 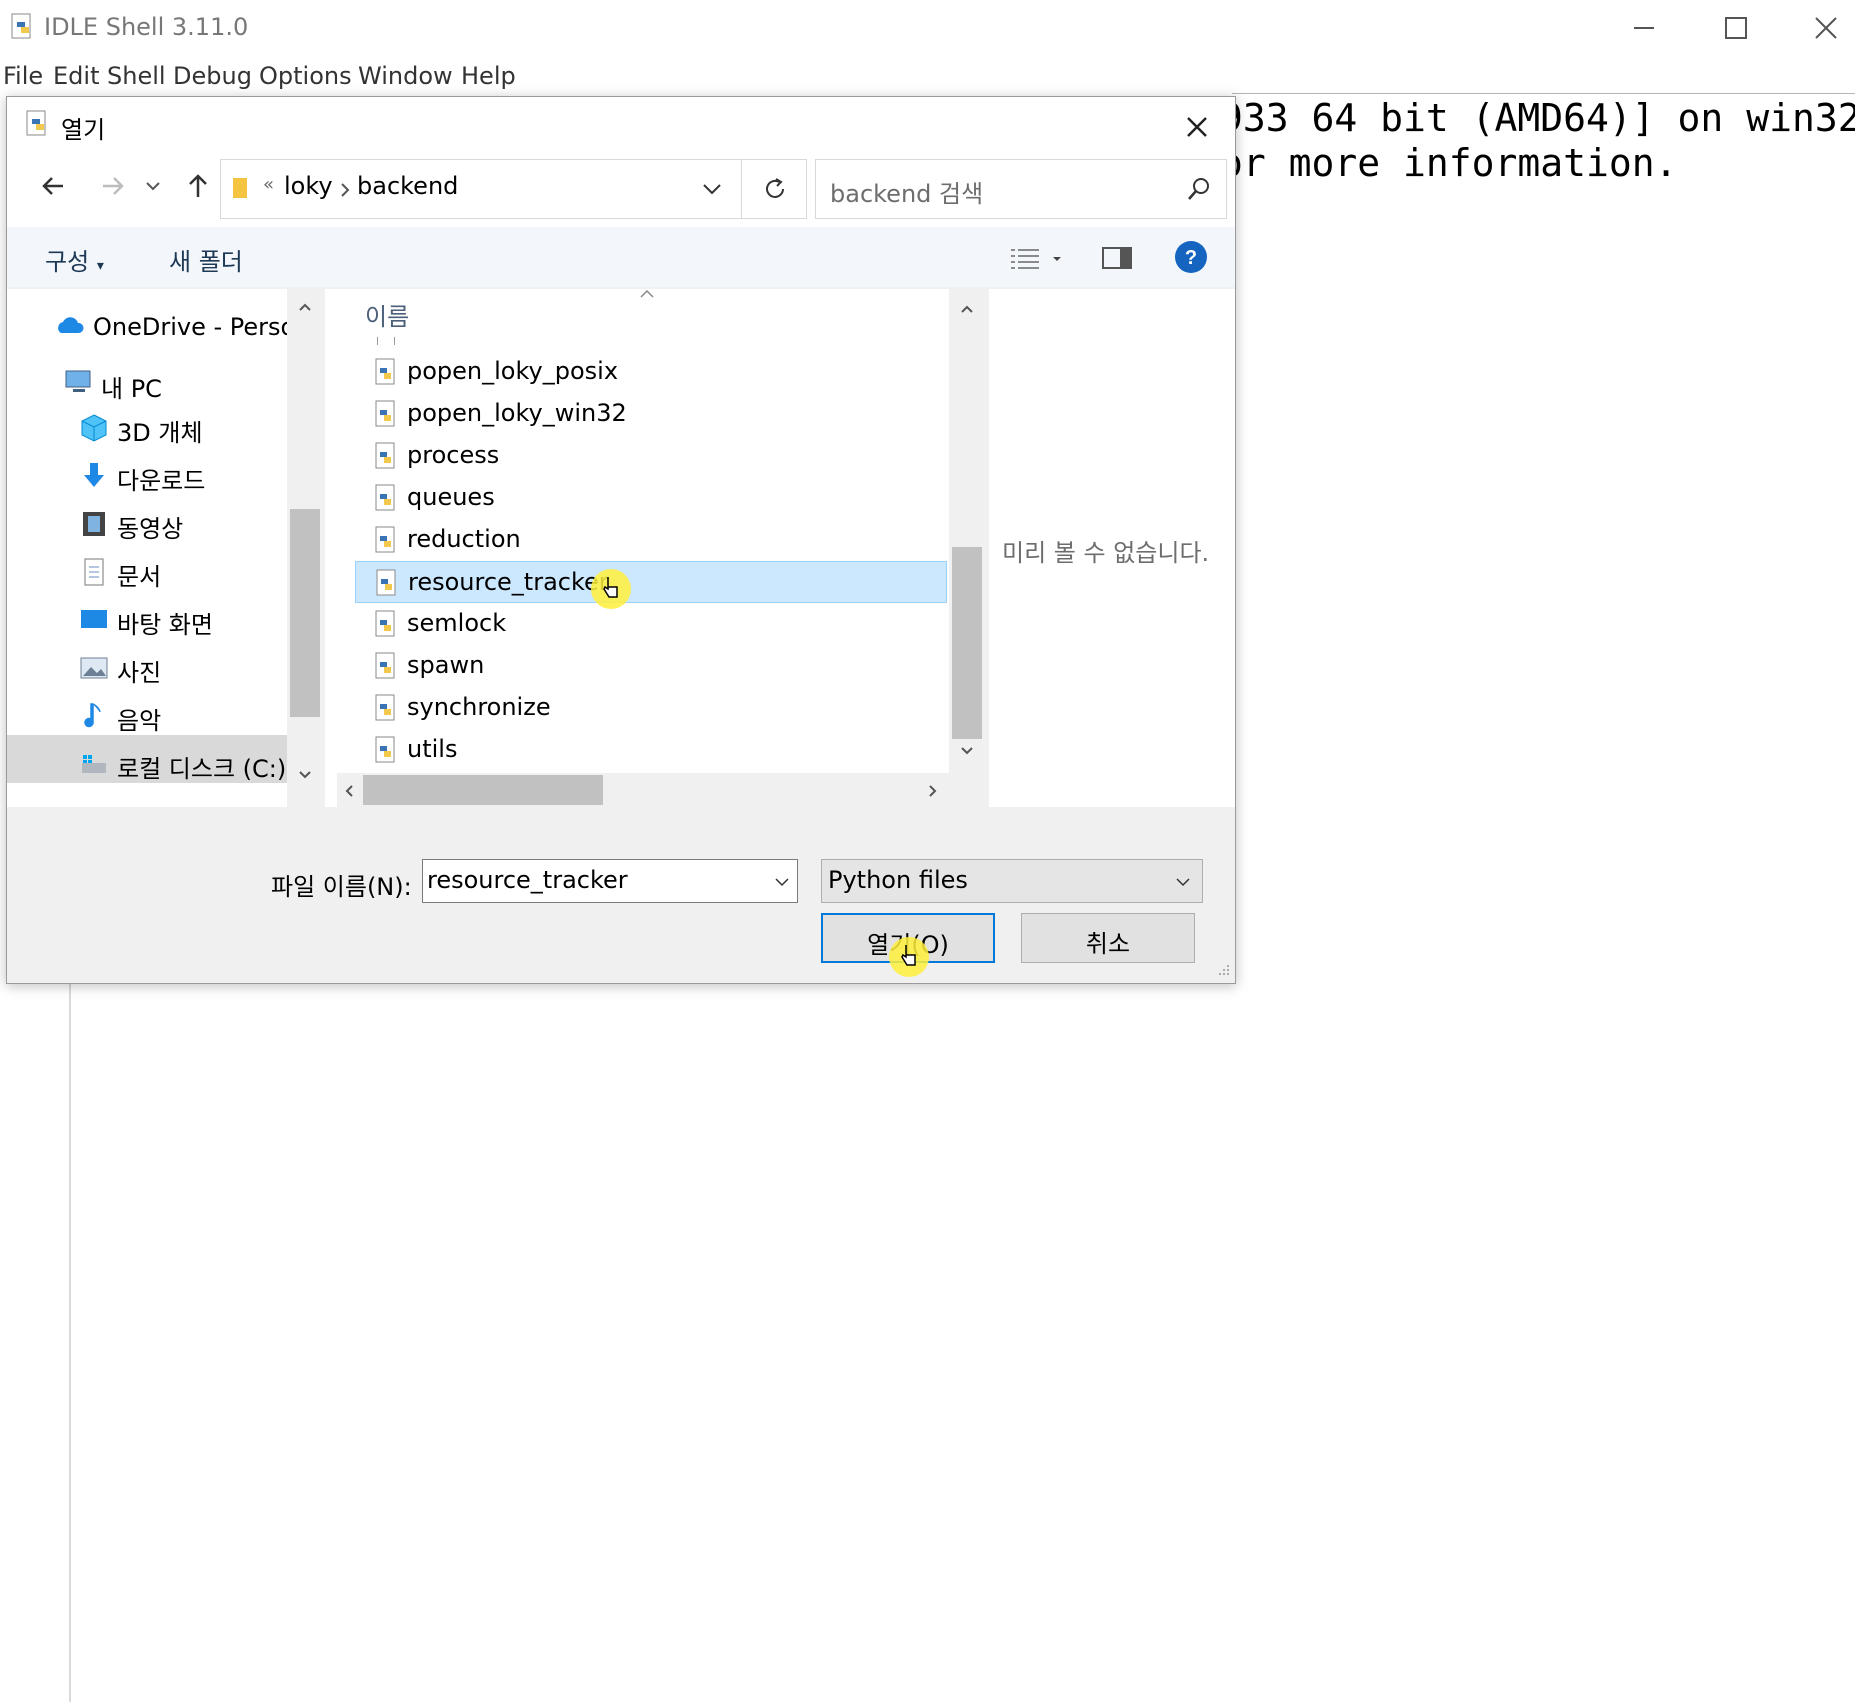 I want to click on filename-input: resource_tracker, so click(x=610, y=881).